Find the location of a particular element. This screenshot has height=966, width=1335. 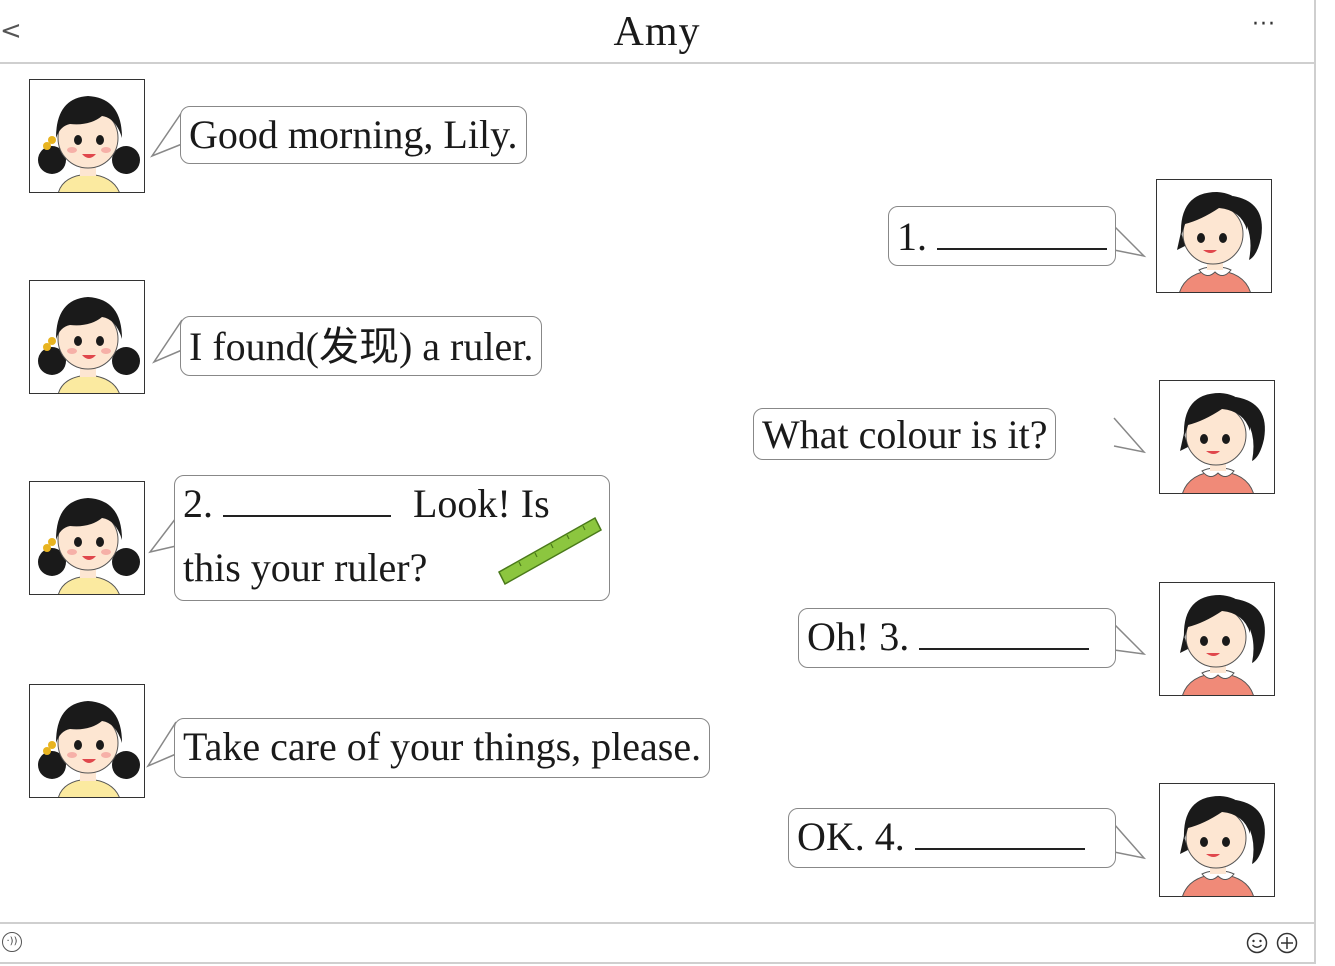

message-bubble-amy: 2. Look! Is this your ruler? is located at coordinates (392, 538).